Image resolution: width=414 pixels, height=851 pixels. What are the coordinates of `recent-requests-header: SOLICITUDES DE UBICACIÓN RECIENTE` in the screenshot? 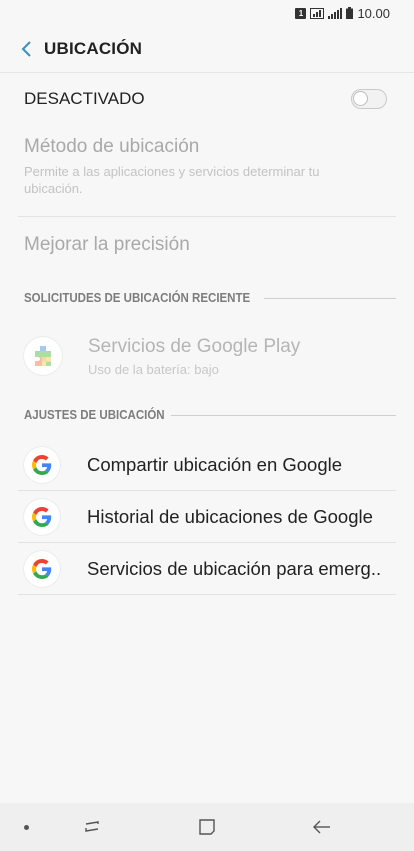 It's located at (210, 298).